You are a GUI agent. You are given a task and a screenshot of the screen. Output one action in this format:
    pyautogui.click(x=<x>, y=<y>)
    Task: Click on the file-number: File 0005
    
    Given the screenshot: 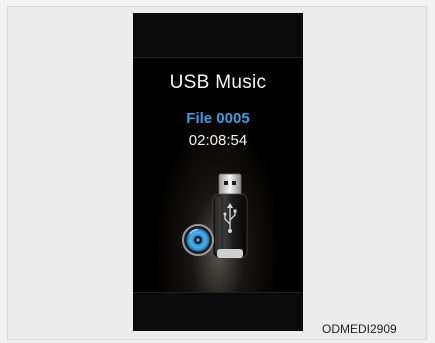 What is the action you would take?
    pyautogui.click(x=218, y=118)
    